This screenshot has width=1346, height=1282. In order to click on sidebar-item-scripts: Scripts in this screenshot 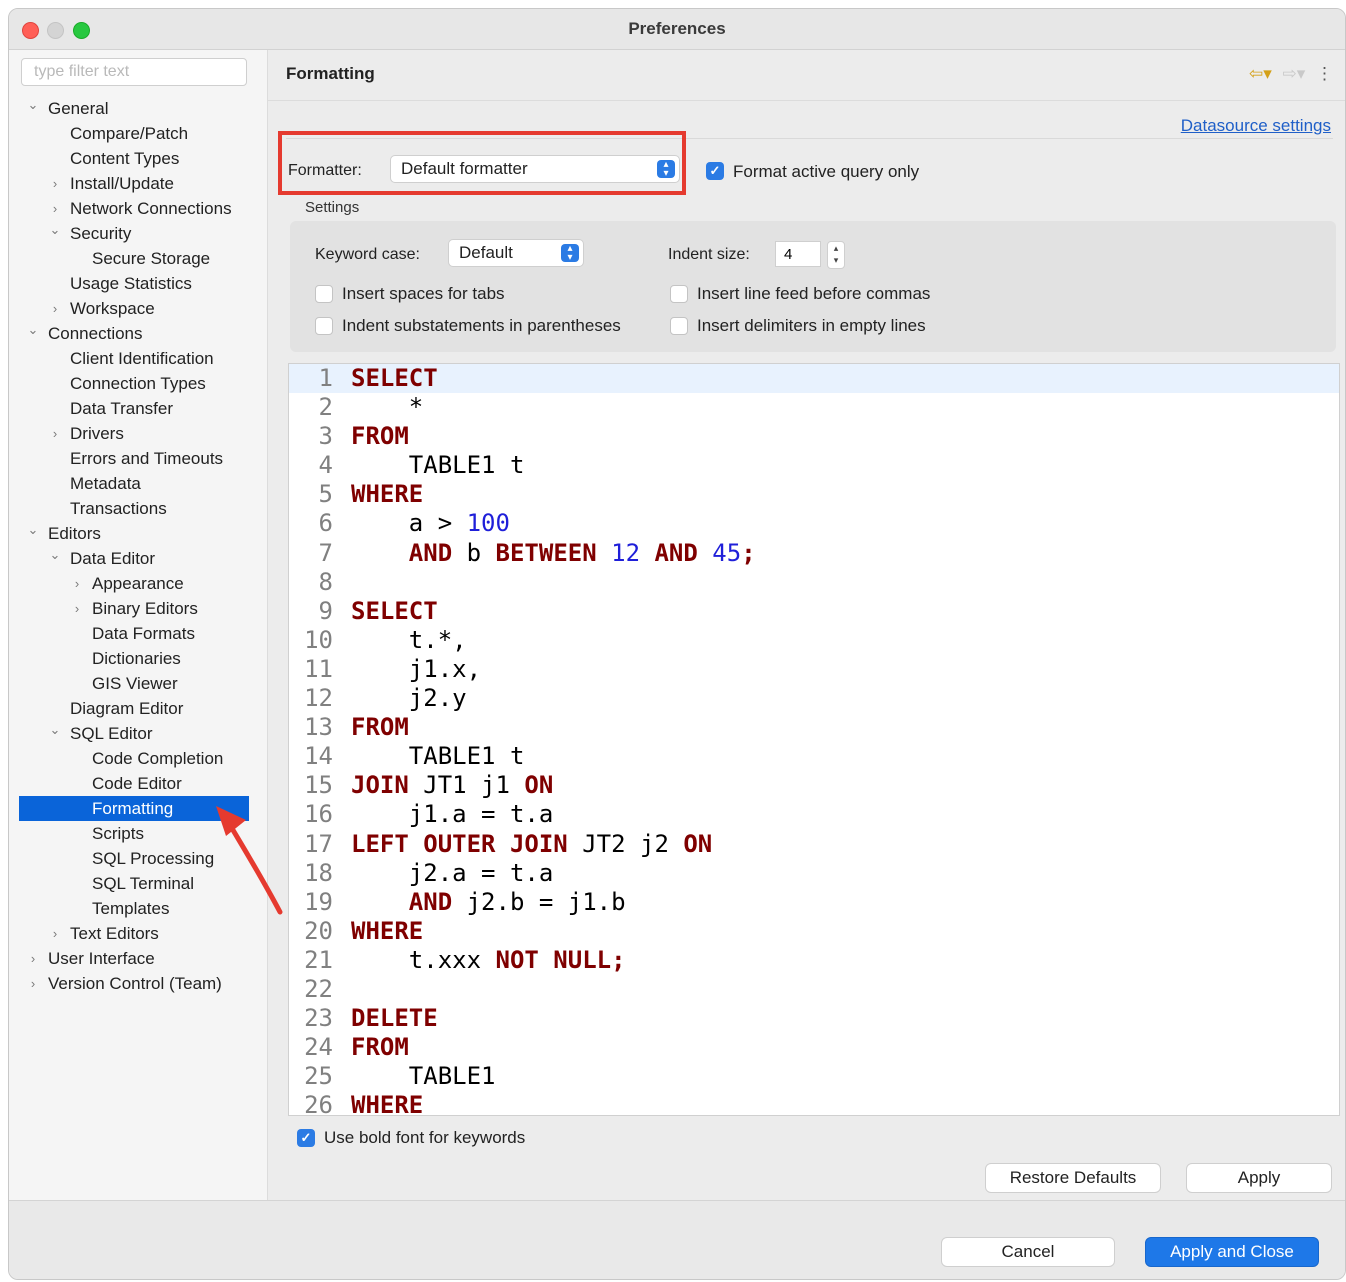, I will do `click(138, 833)`.